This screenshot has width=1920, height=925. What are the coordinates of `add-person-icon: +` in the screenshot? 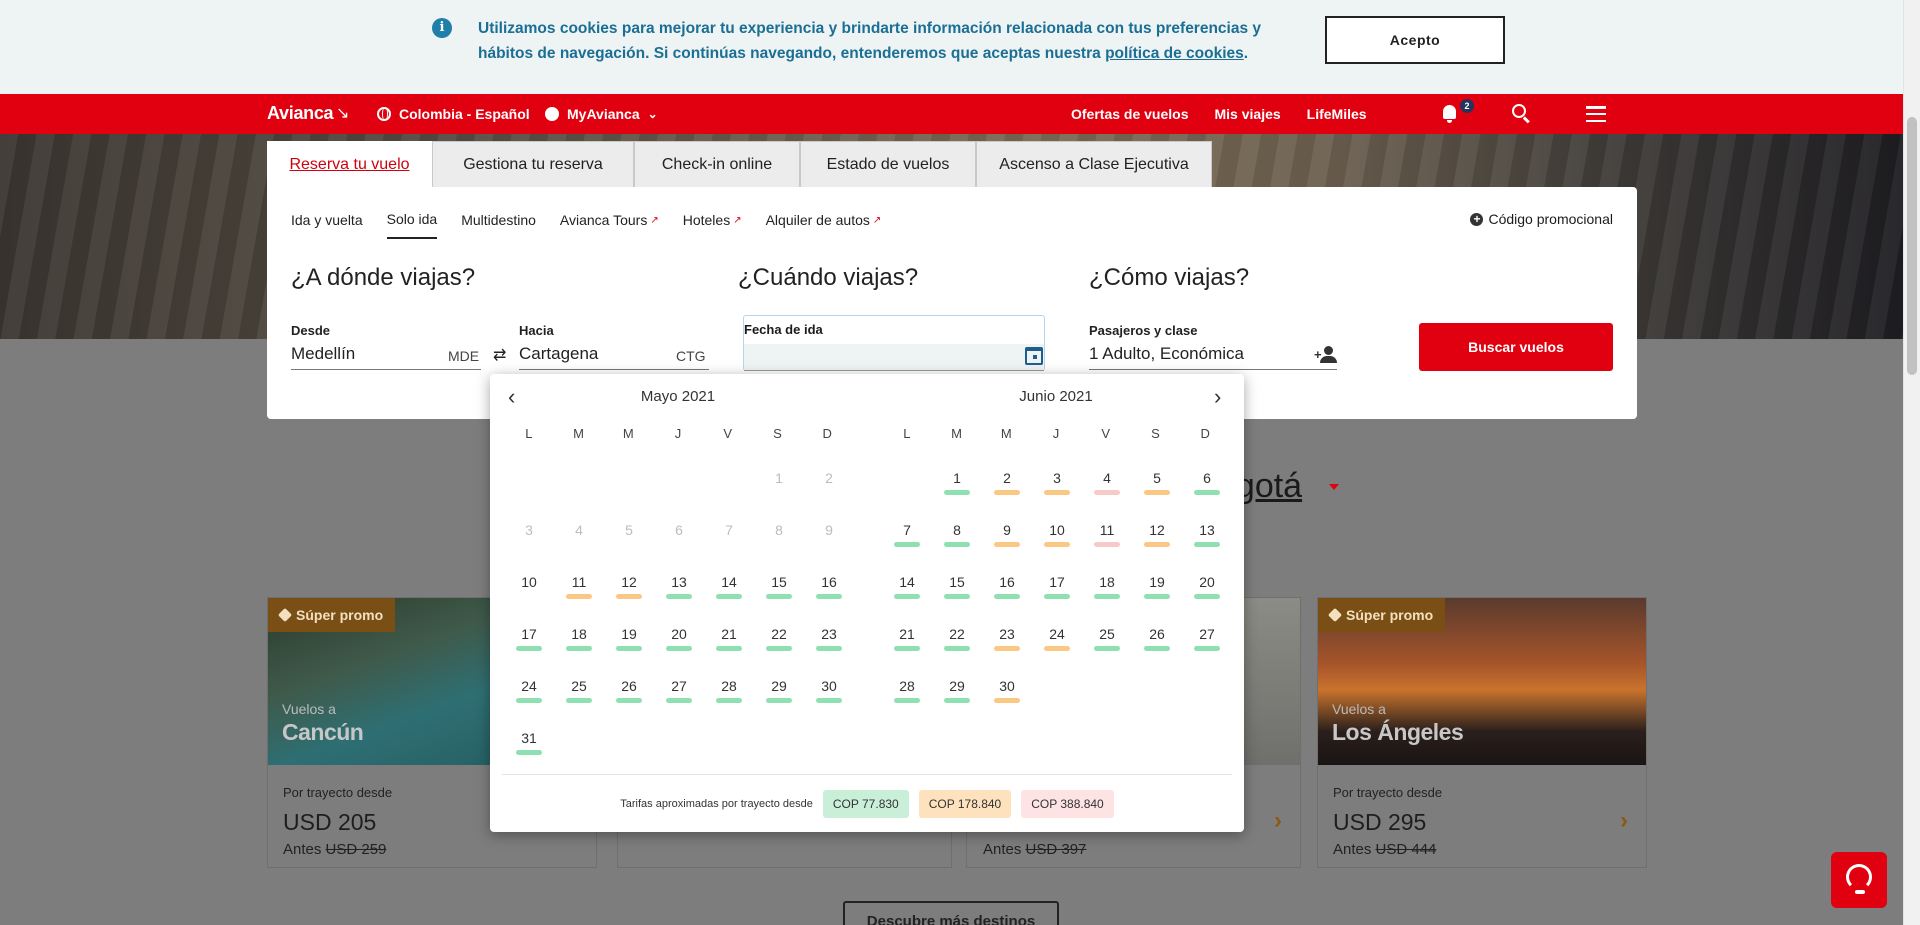 It's located at (1326, 356).